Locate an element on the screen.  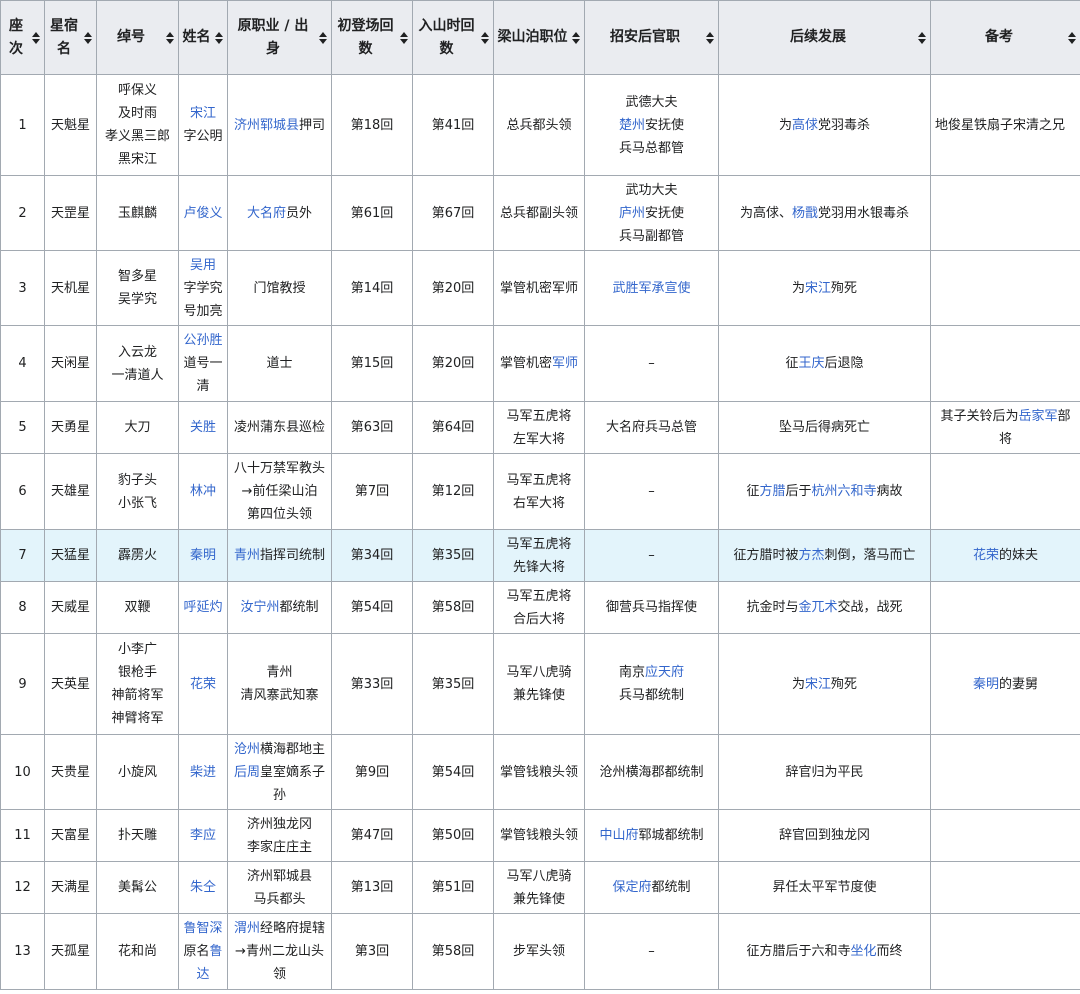
cell-join: 第41回 is located at coordinates (453, 125).